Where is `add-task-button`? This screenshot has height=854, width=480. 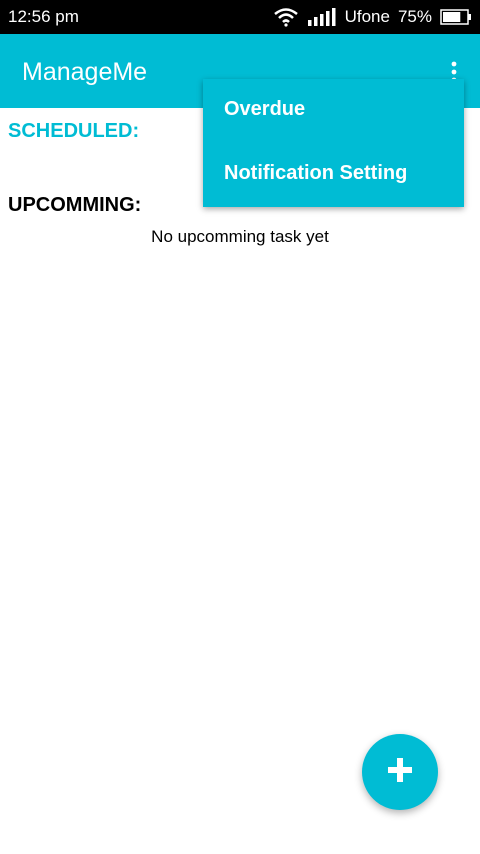 add-task-button is located at coordinates (400, 772).